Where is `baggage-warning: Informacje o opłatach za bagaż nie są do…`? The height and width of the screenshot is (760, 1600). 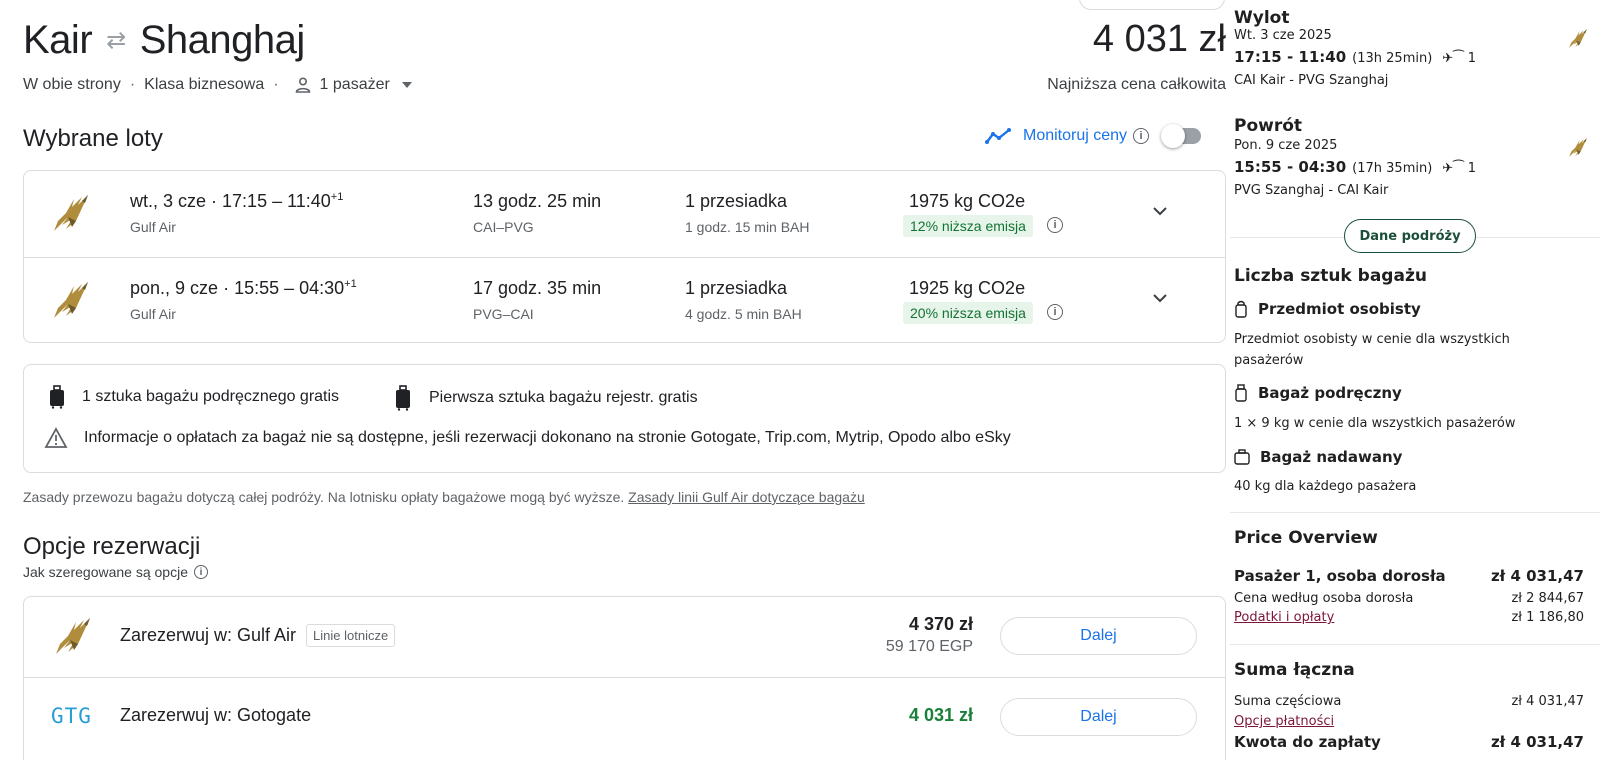 baggage-warning: Informacje o opłatach za bagaż nie są do… is located at coordinates (527, 438).